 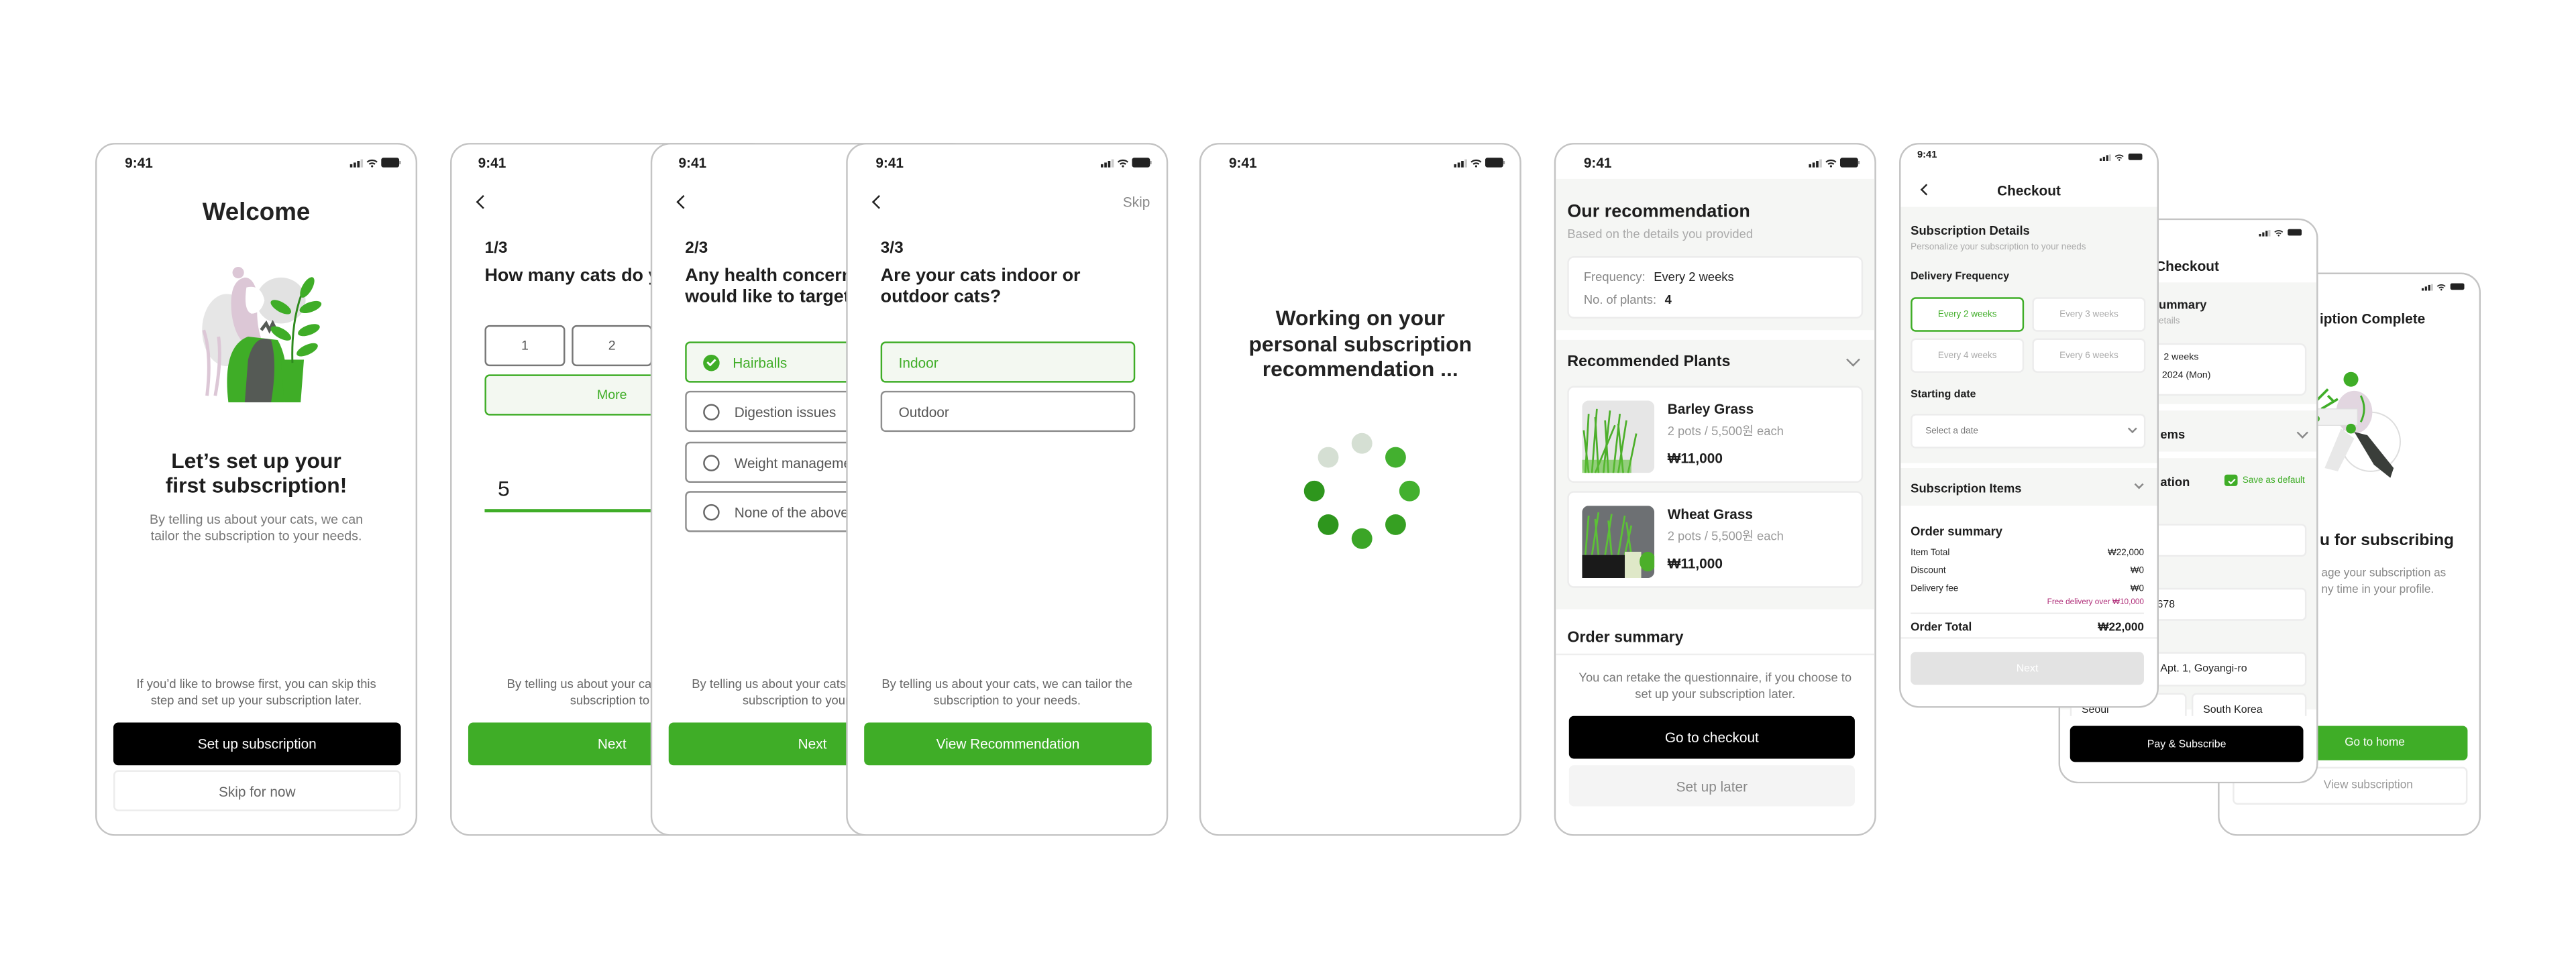 What do you see at coordinates (525, 346) in the screenshot?
I see `count-option-1: 1` at bounding box center [525, 346].